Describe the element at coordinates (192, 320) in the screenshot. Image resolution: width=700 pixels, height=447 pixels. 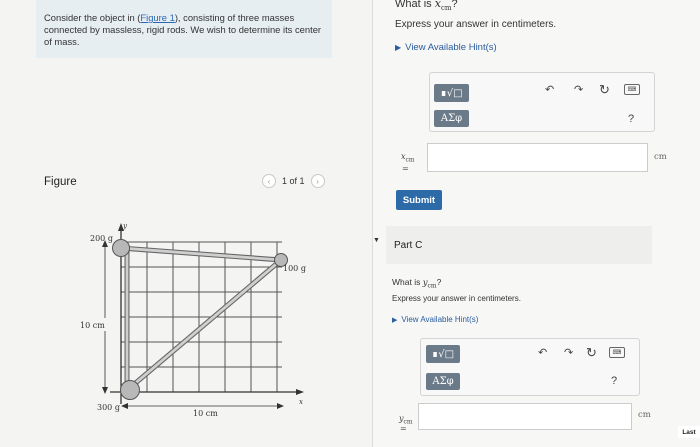
I see `mass-system-figure: y x 10 cm 10 cm 200 g 100 g 300 g` at that location.